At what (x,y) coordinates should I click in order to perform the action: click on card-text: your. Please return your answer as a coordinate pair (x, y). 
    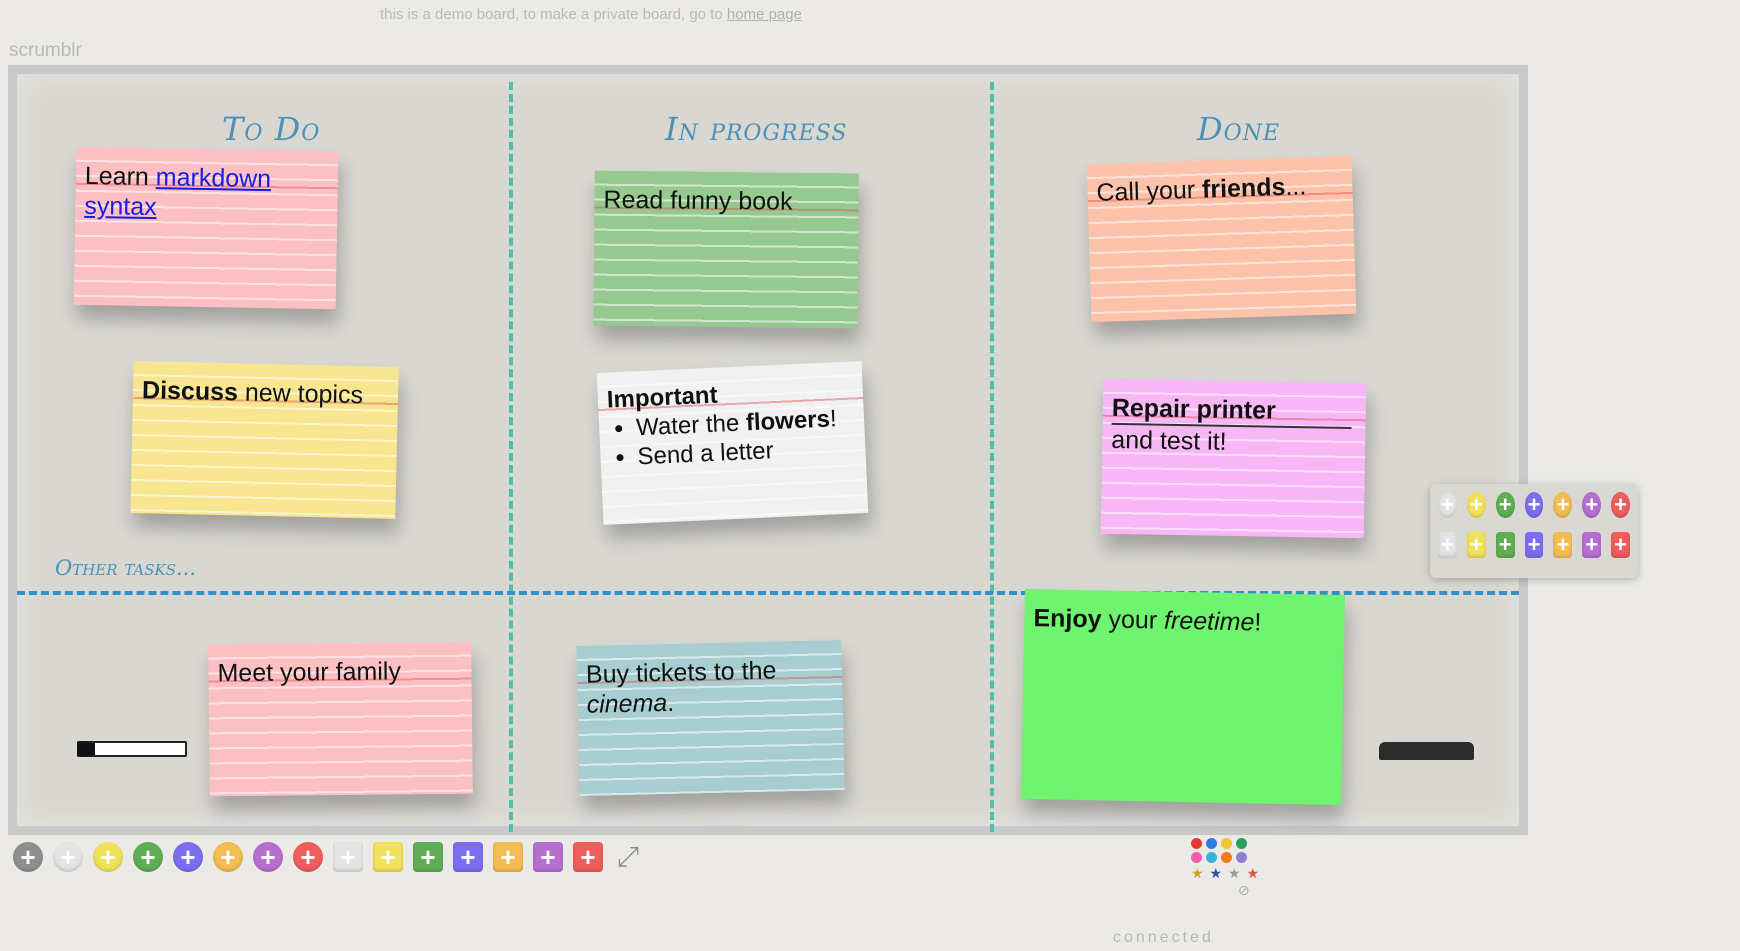
    Looking at the image, I should click on (1133, 620).